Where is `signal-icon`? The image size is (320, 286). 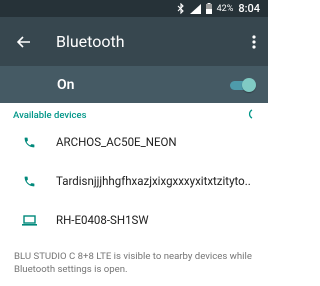
signal-icon is located at coordinates (195, 8).